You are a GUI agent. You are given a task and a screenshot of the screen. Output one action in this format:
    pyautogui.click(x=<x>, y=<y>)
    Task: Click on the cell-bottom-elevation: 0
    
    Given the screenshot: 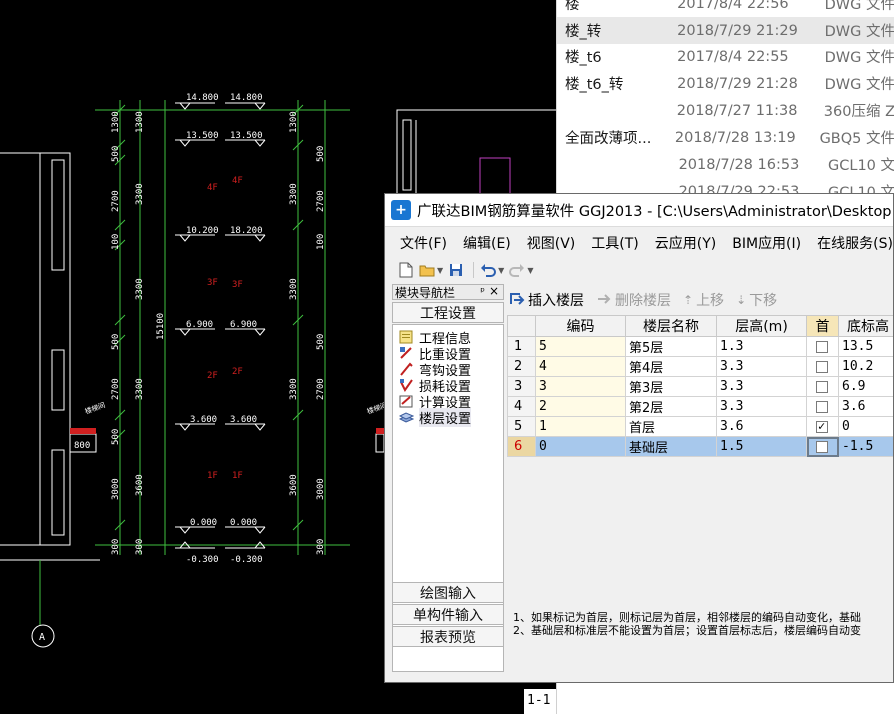 What is the action you would take?
    pyautogui.click(x=865, y=426)
    